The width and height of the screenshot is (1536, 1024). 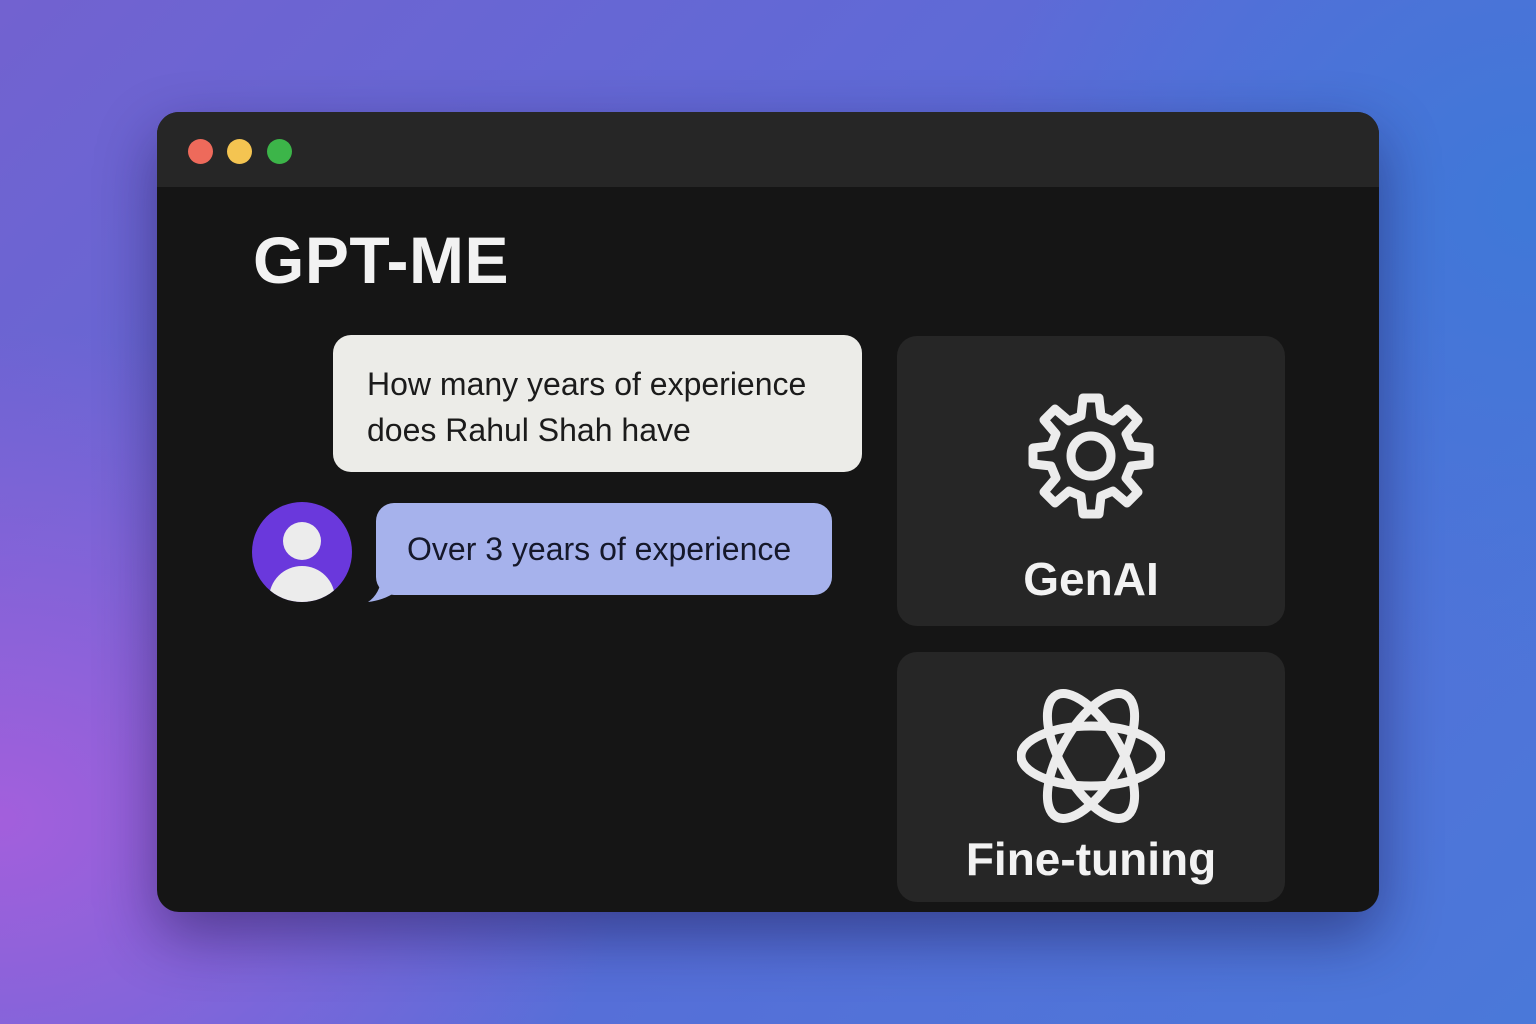 What do you see at coordinates (1091, 756) in the screenshot?
I see `atom-icon` at bounding box center [1091, 756].